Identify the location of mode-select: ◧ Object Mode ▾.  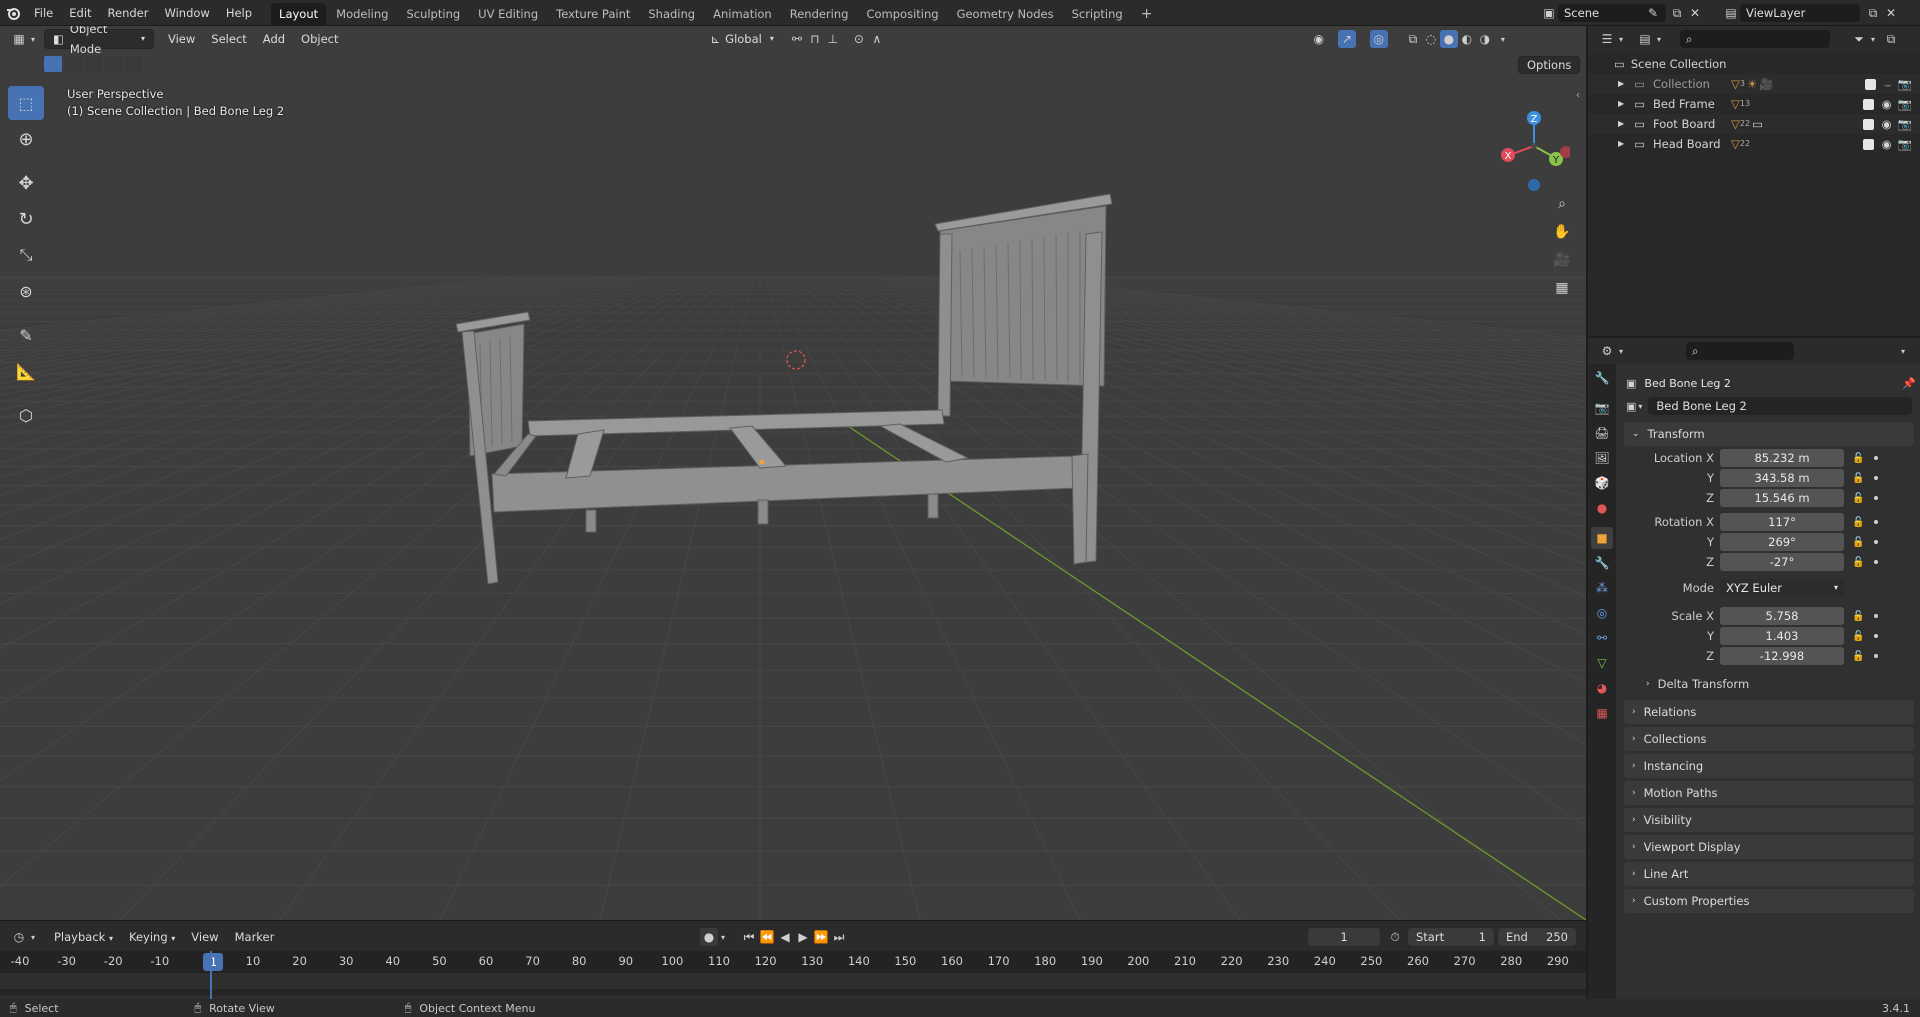
(99, 41).